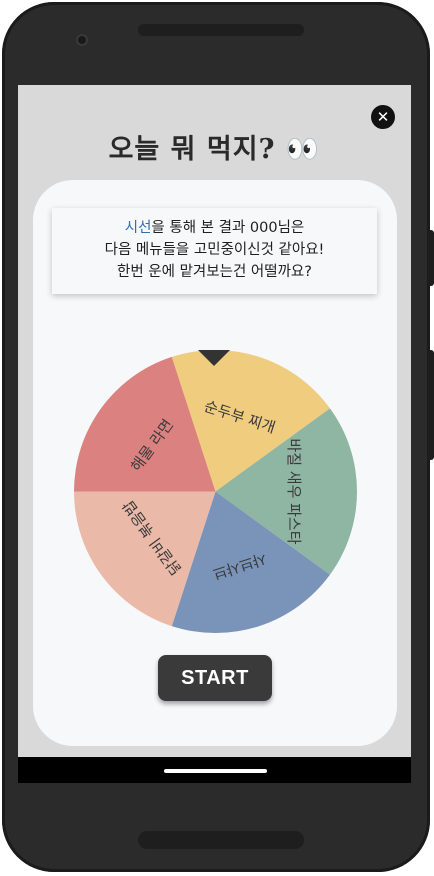 This screenshot has height=876, width=434. I want to click on home-indicator, so click(215, 771).